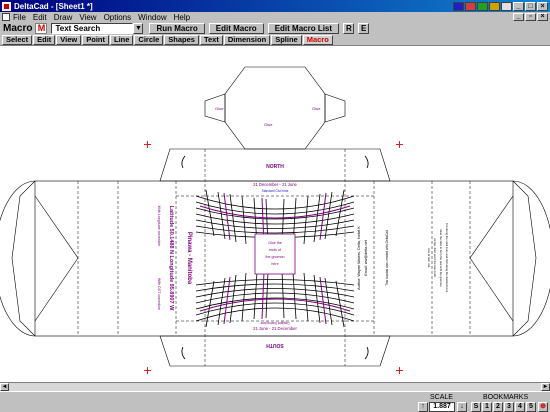 The height and width of the screenshot is (412, 550). I want to click on south-label: SOUTH, so click(275, 345).